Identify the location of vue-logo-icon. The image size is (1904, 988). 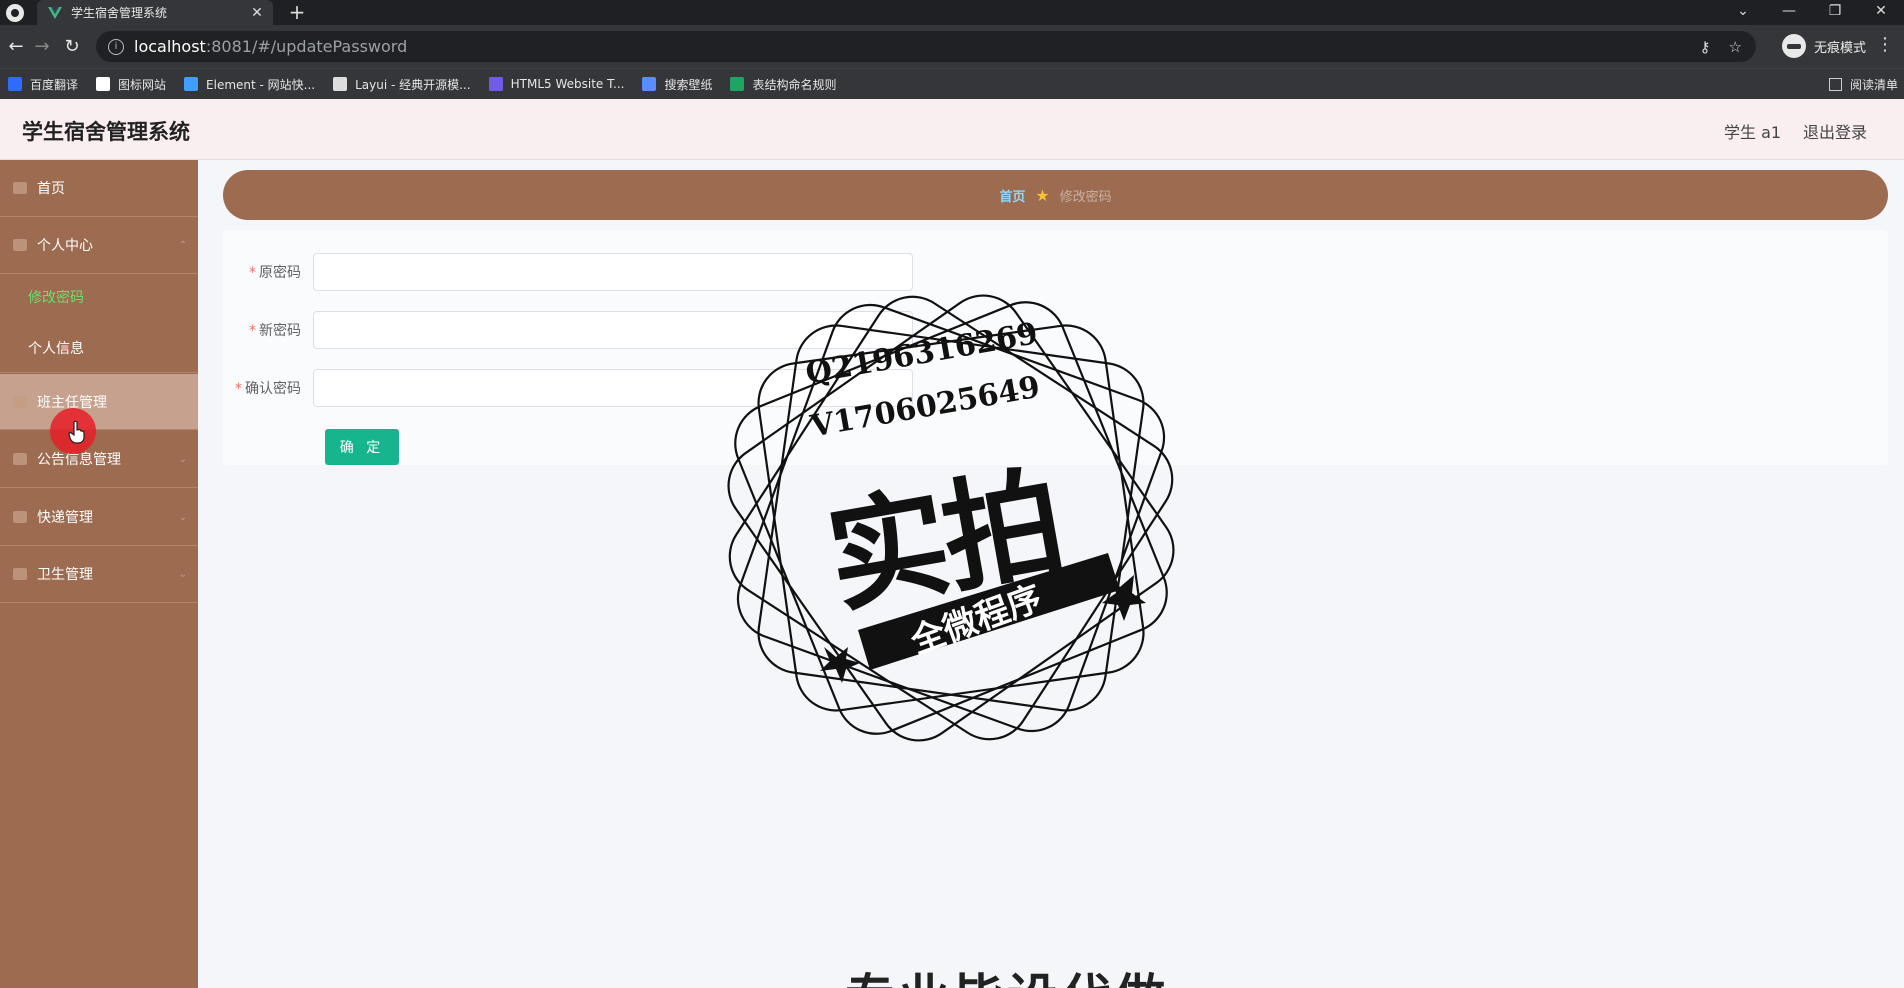
(55, 12).